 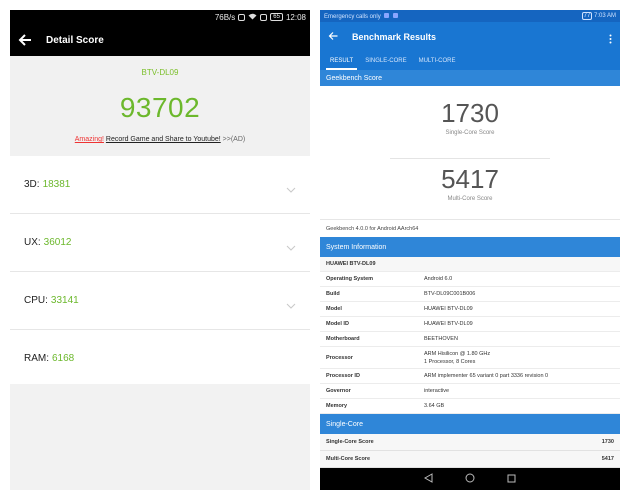 I want to click on section-header-single-core: Single-Core, so click(x=470, y=424).